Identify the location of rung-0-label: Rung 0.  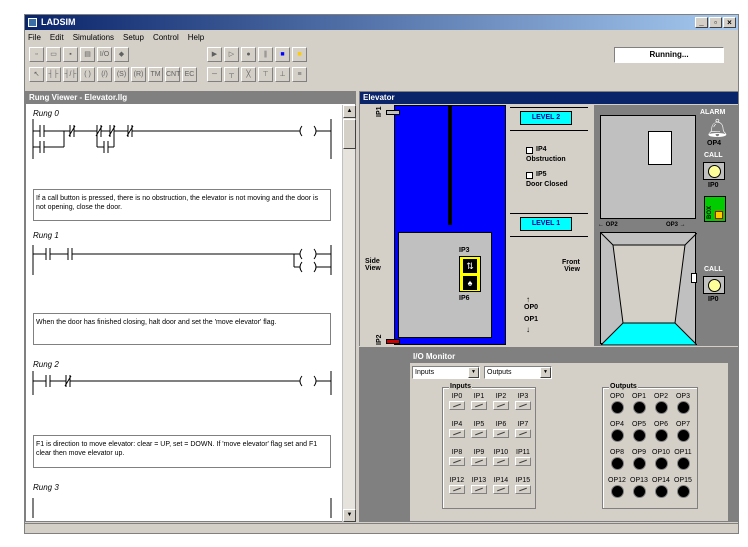
(46, 113).